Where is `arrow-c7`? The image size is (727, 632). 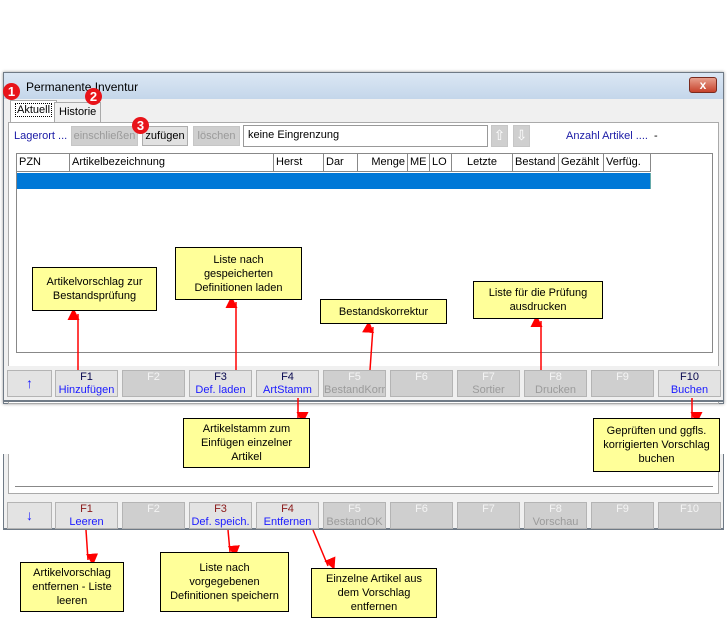
arrow-c7 is located at coordinates (92, 547).